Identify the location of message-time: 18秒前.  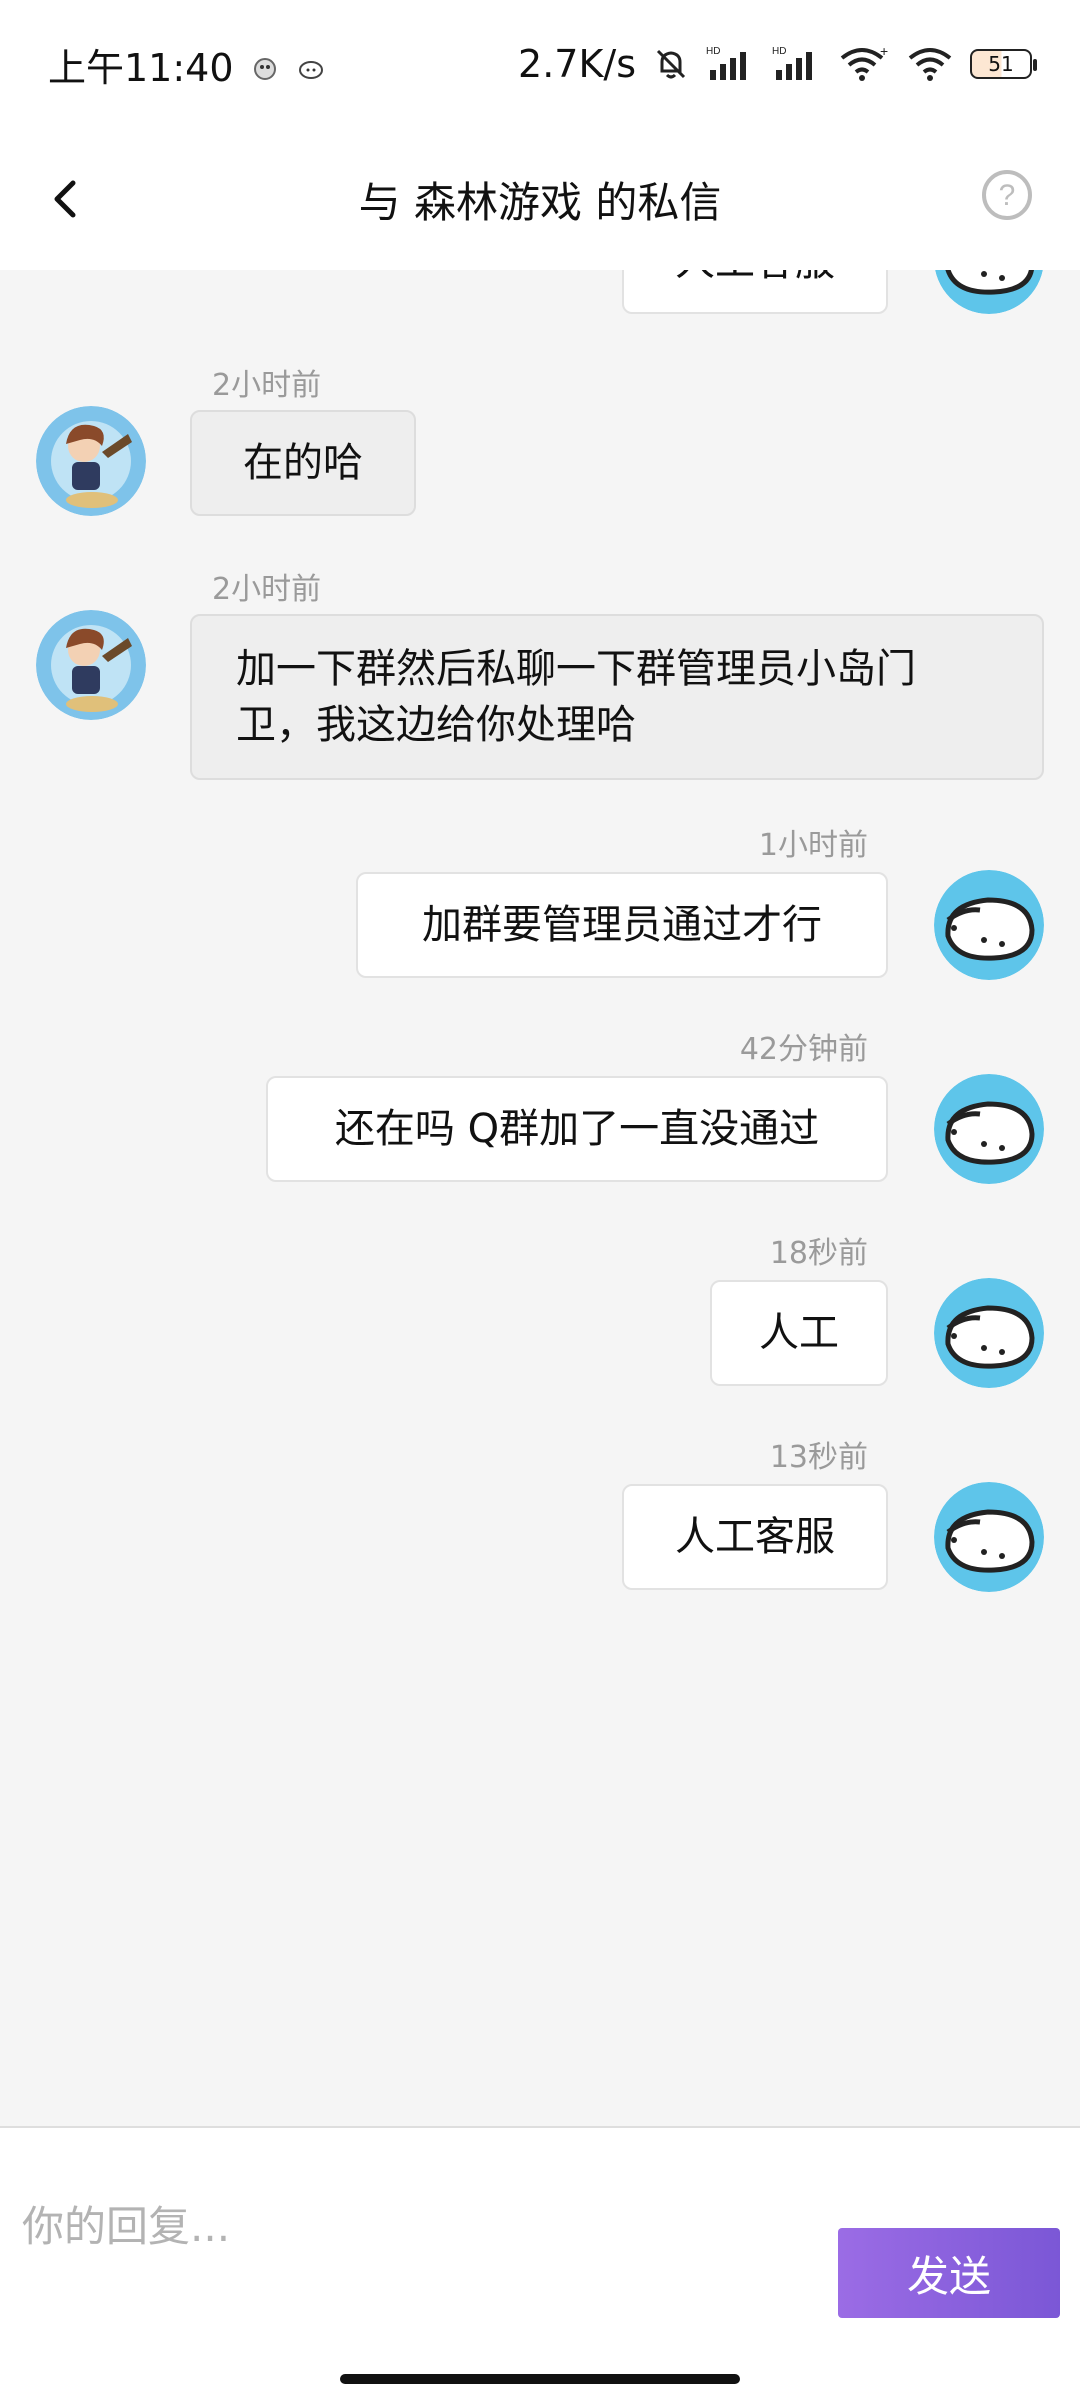
(818, 1253).